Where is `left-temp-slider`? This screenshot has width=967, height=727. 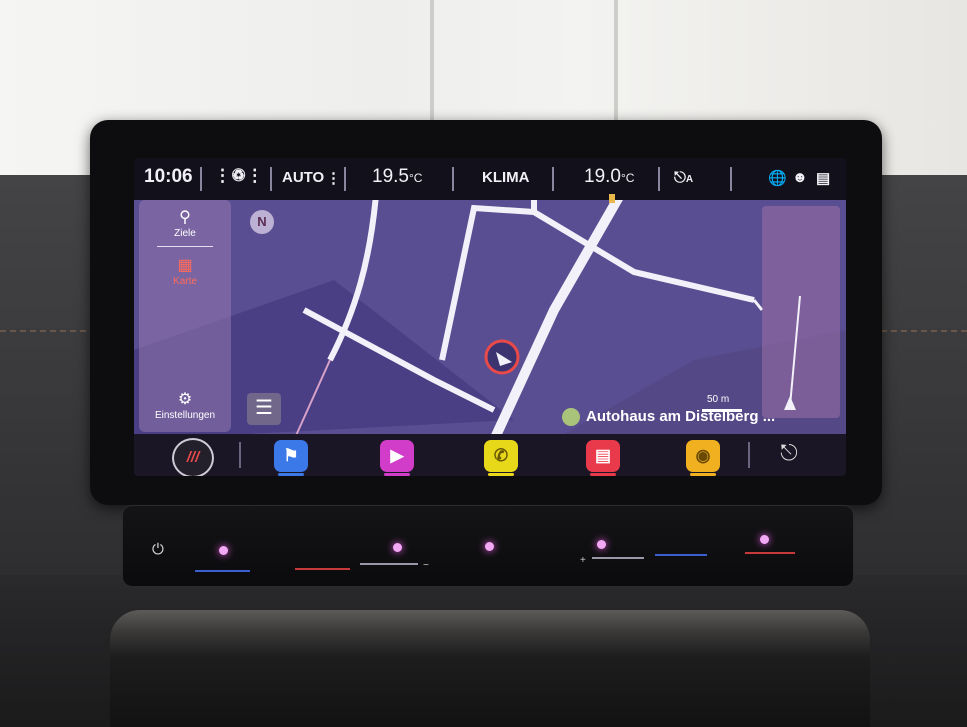 left-temp-slider is located at coordinates (222, 571).